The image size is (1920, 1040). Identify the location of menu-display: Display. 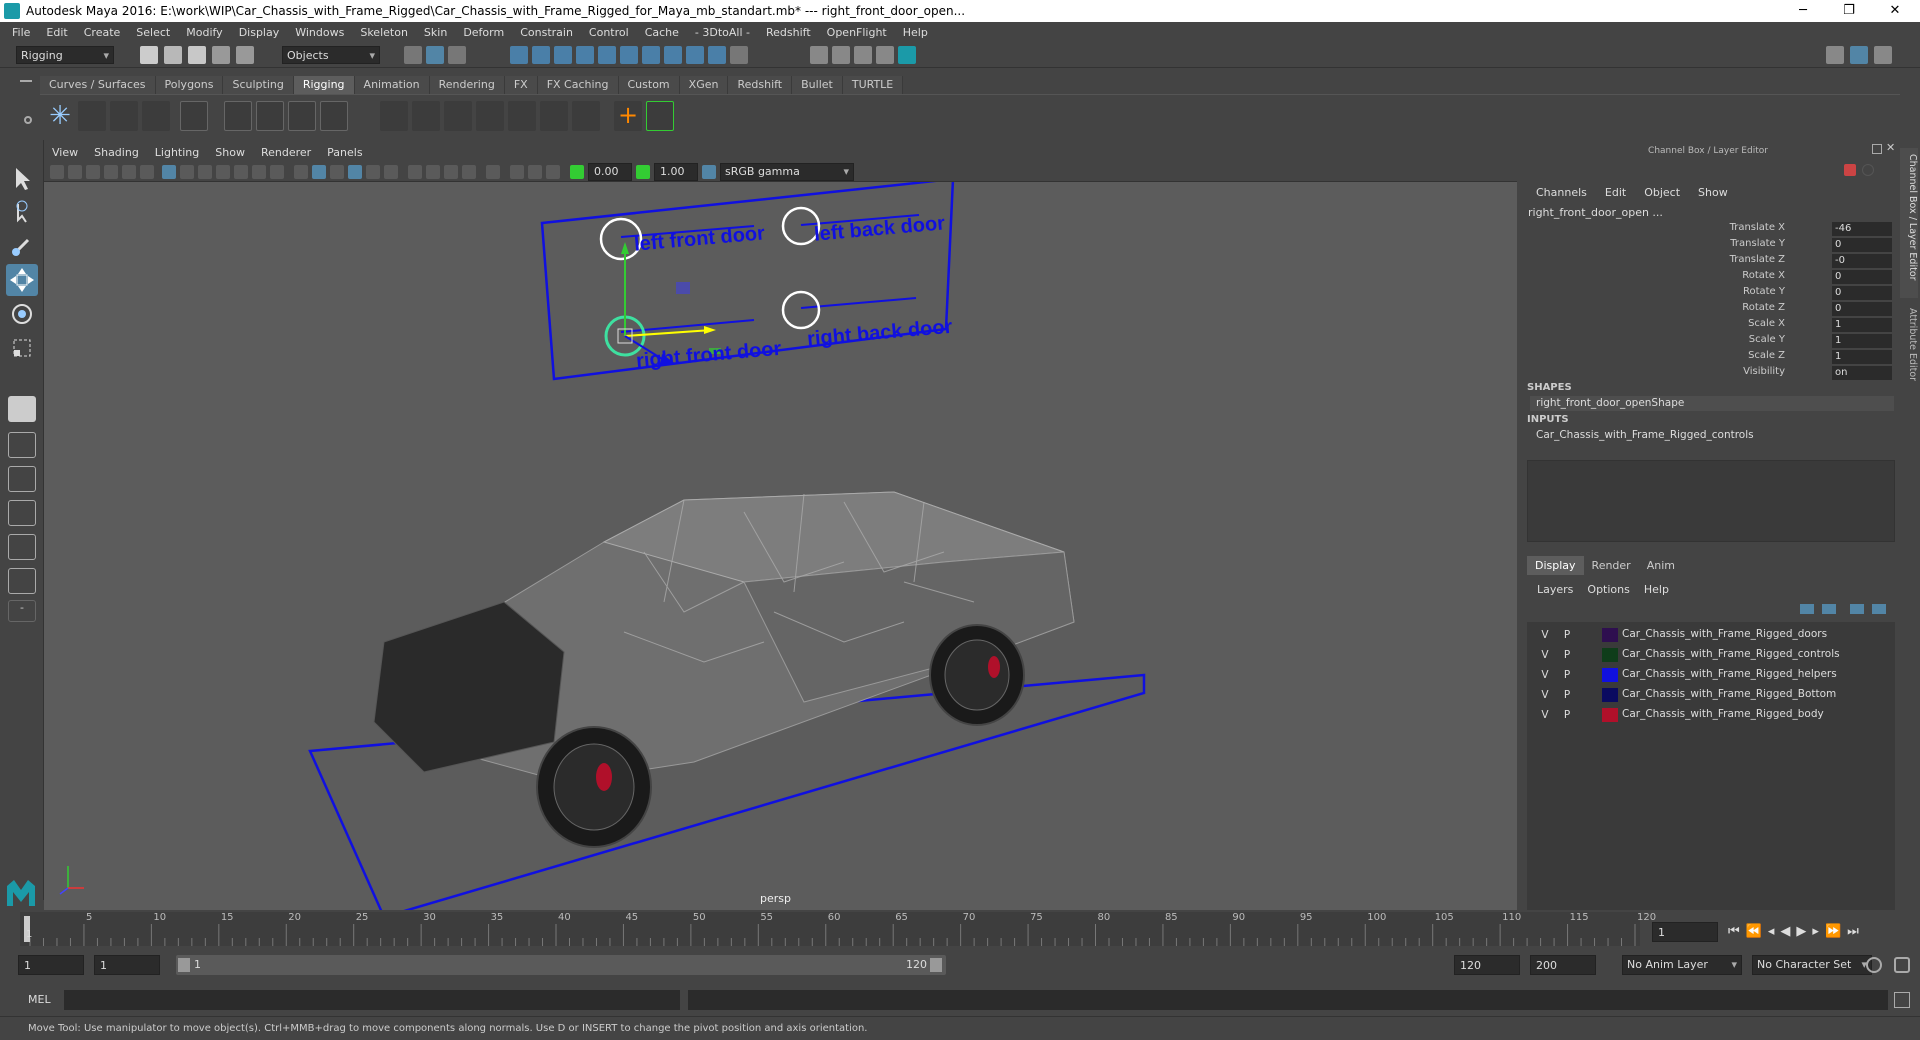
(259, 32).